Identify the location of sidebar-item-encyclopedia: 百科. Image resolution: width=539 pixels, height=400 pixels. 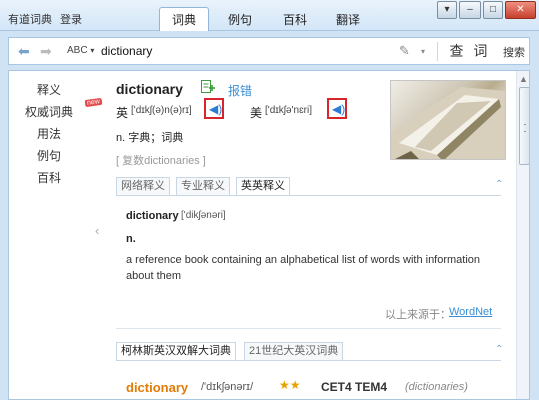
(49, 177).